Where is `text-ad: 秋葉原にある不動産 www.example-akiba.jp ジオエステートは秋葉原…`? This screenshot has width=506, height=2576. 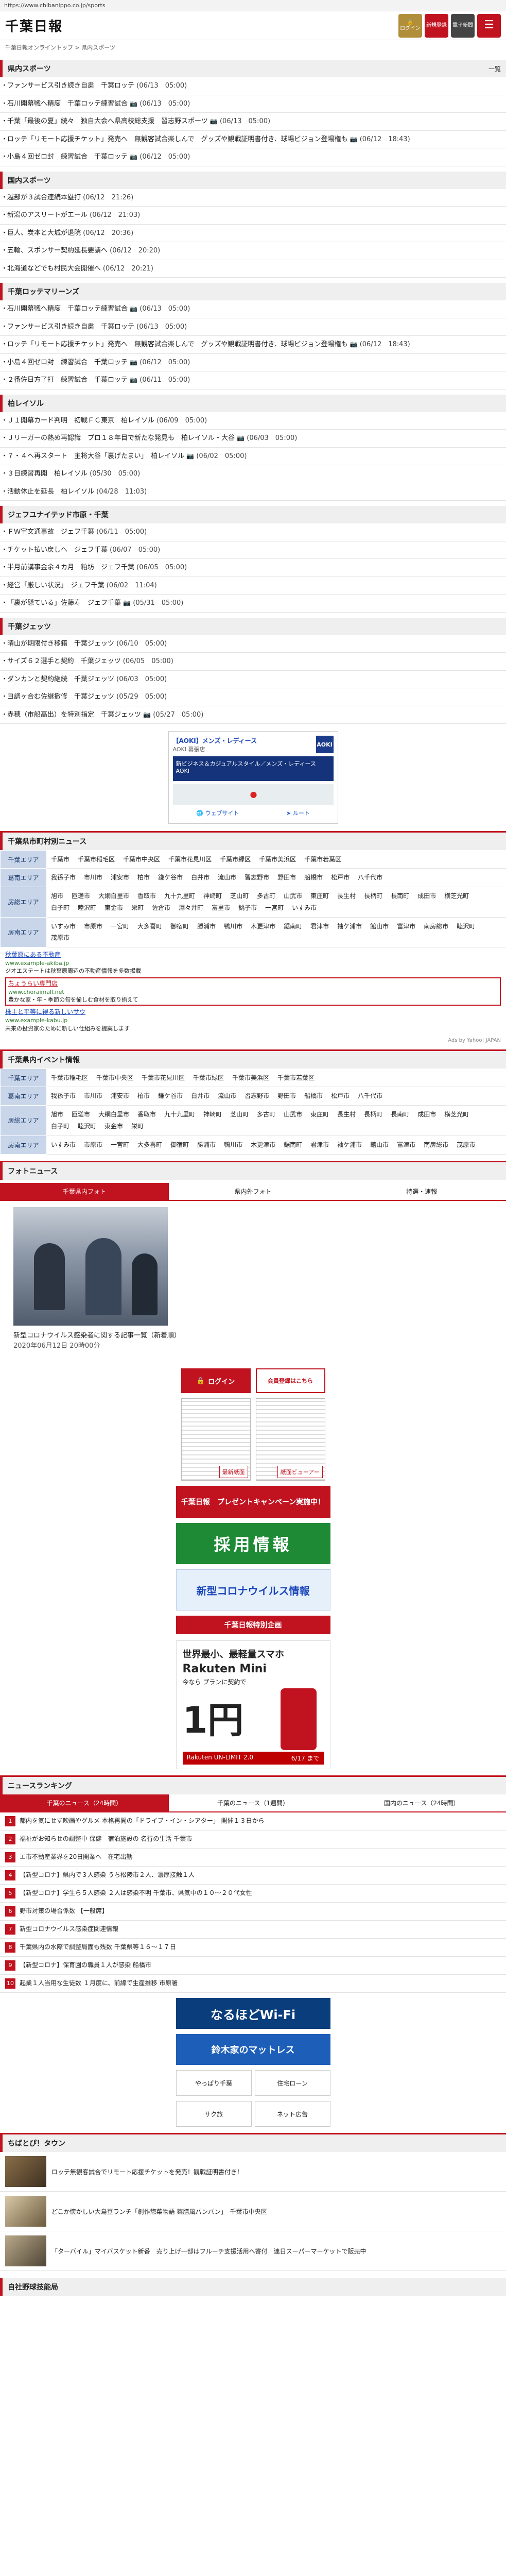 text-ad: 秋葉原にある不動産 www.example-akiba.jp ジオエステートは秋葉原… is located at coordinates (253, 963).